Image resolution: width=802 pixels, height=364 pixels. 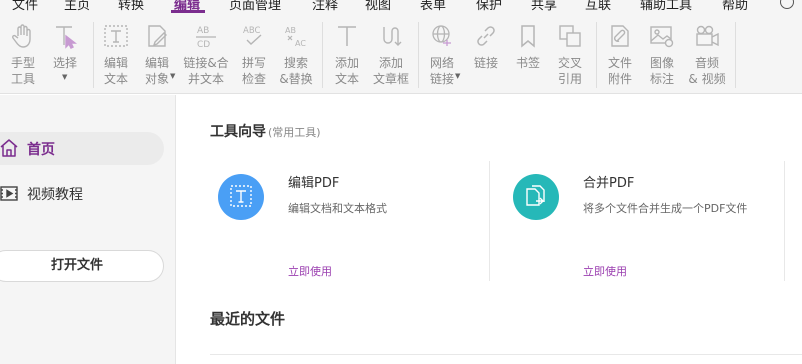 What do you see at coordinates (9, 148) in the screenshot?
I see `home-icon` at bounding box center [9, 148].